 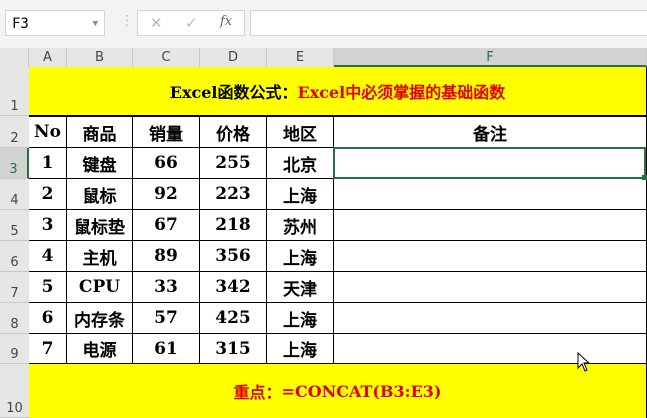 I want to click on row-header-10: 10, so click(x=14, y=391).